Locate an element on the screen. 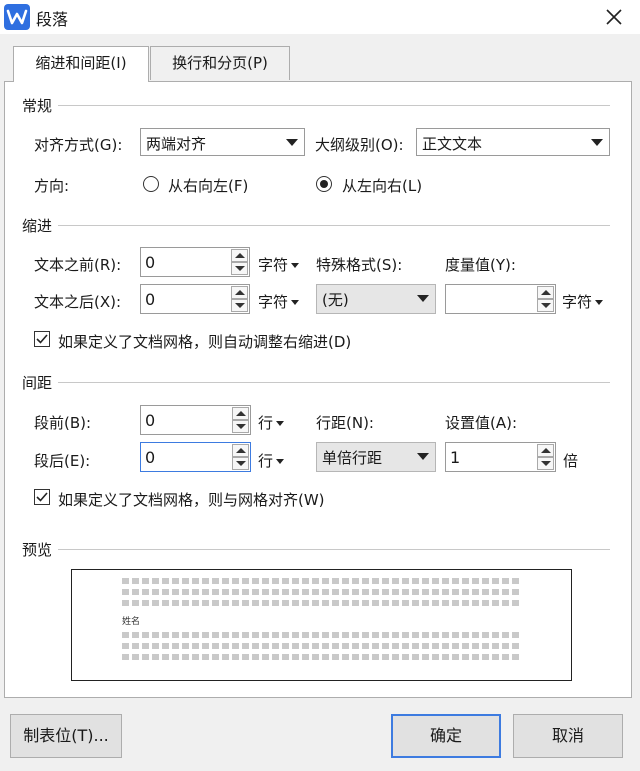  ok-button: 确定 is located at coordinates (446, 736).